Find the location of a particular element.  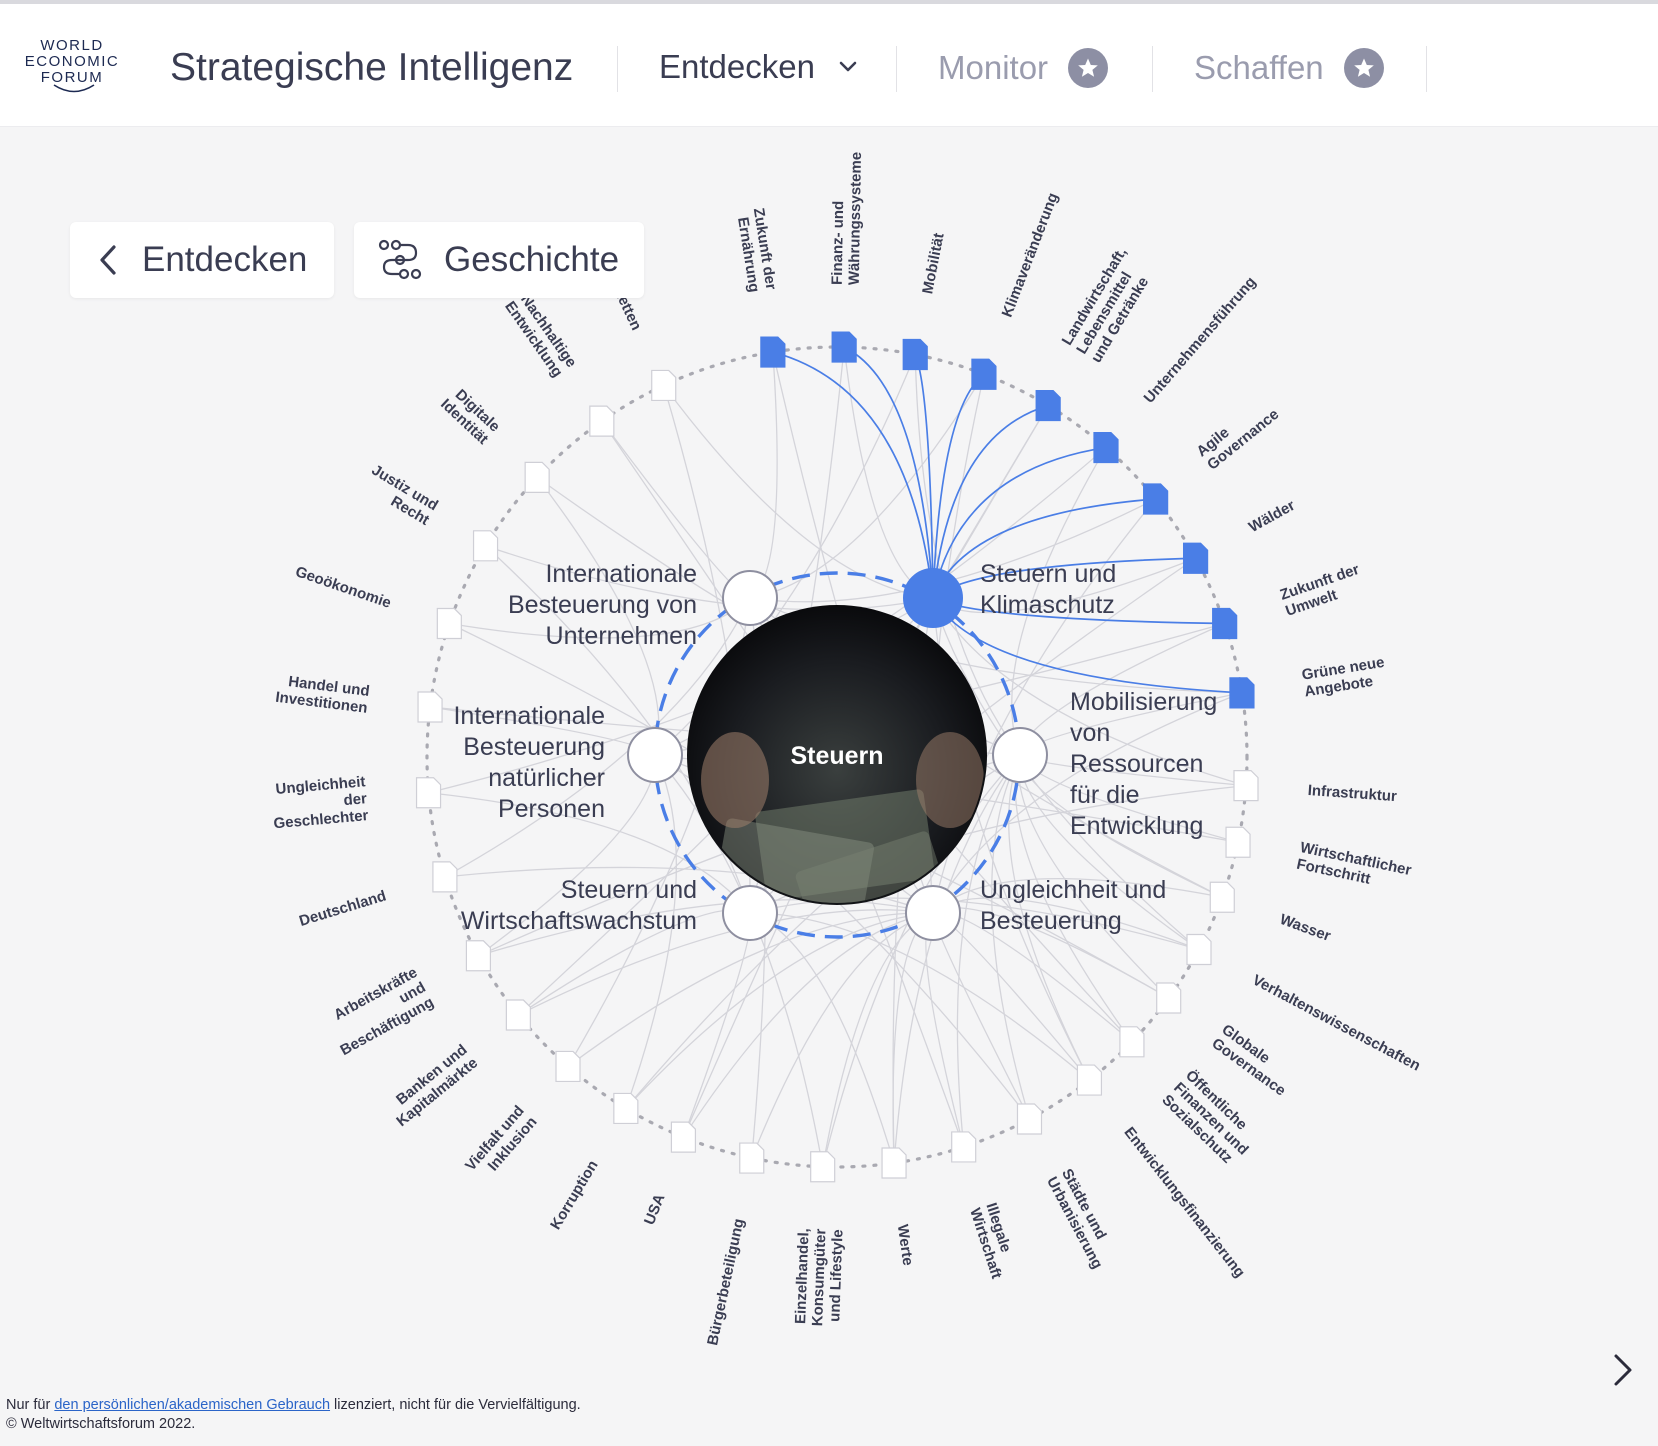

topic-label: GlobaleGovernance is located at coordinates (1254, 1060).